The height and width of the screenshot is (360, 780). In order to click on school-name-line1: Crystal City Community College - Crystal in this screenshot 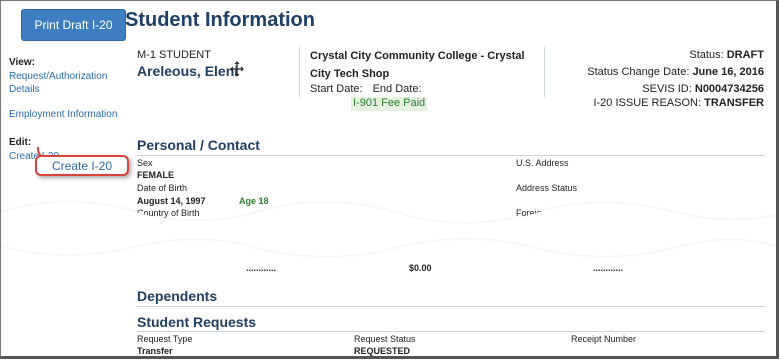, I will do `click(417, 56)`.